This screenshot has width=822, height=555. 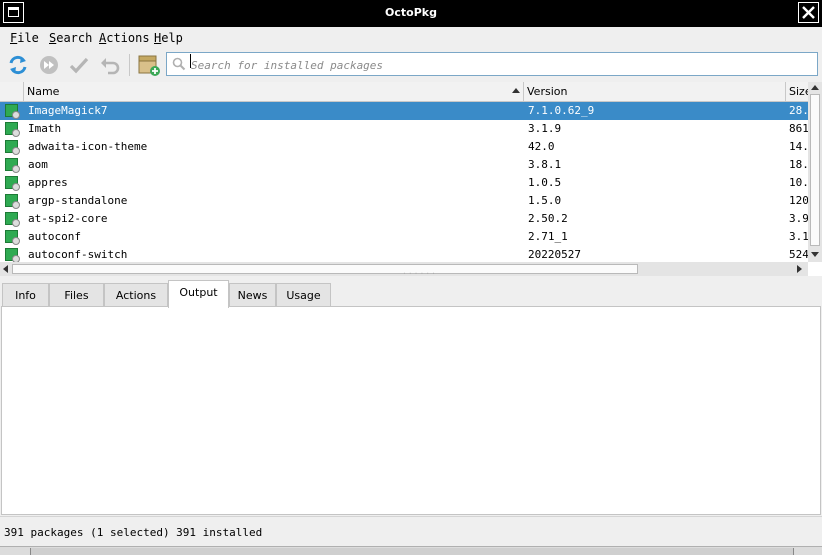 I want to click on vertical-scroll-thumb, so click(x=815, y=170).